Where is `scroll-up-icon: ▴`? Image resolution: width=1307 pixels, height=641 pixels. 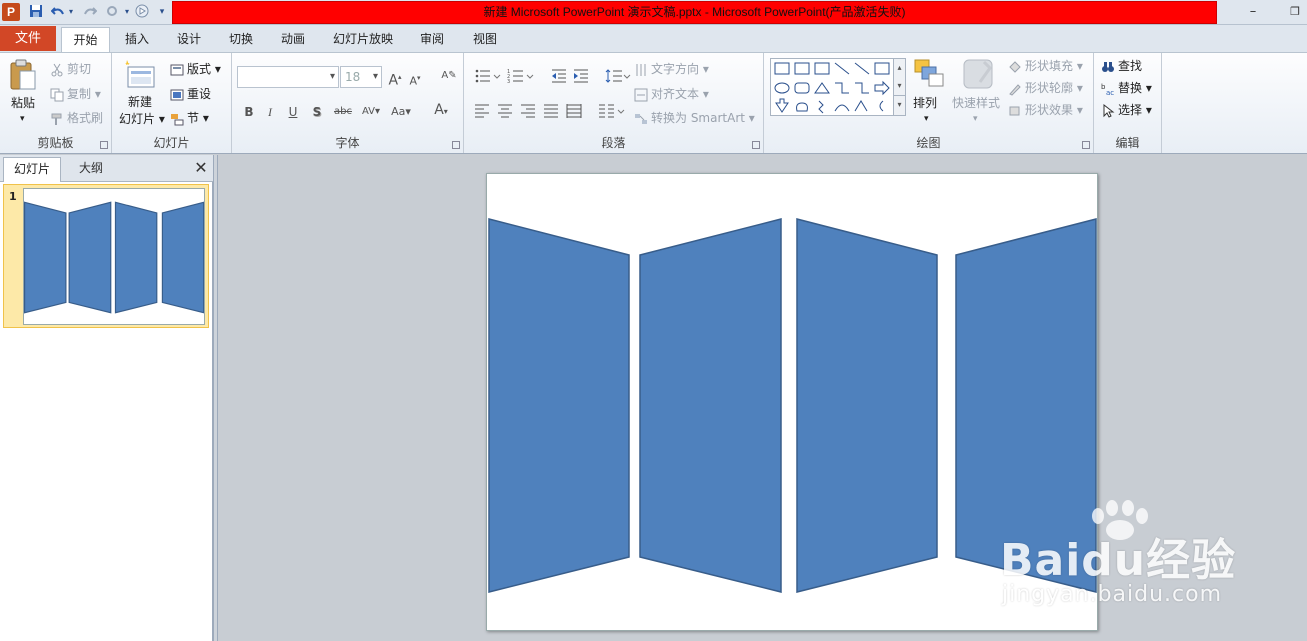
scroll-up-icon: ▴ is located at coordinates (899, 68).